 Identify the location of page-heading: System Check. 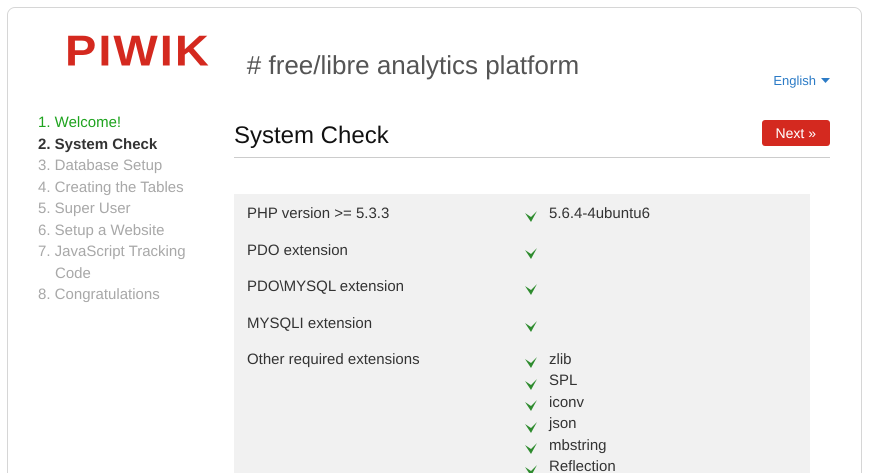
(311, 136).